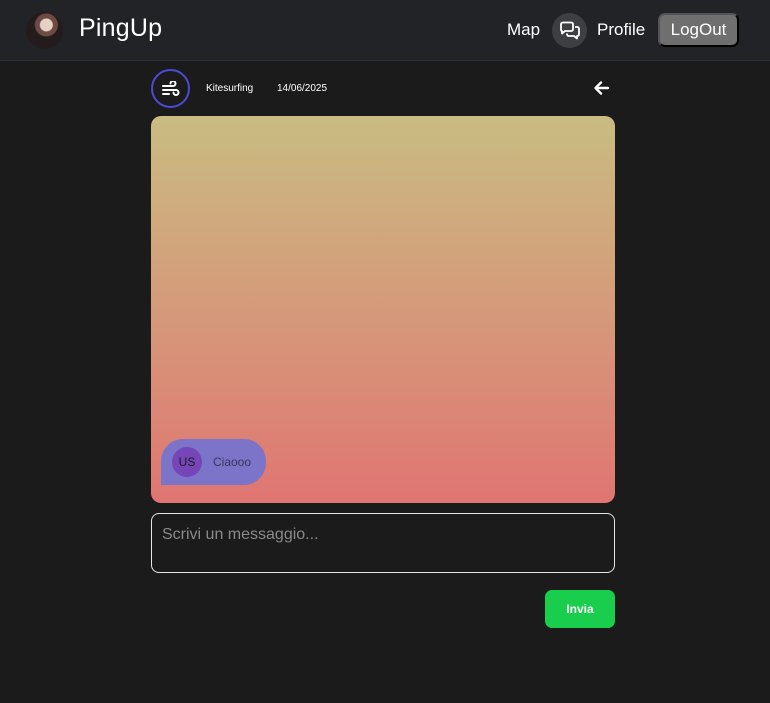 The height and width of the screenshot is (703, 770). I want to click on nav-link-map: Map, so click(523, 30).